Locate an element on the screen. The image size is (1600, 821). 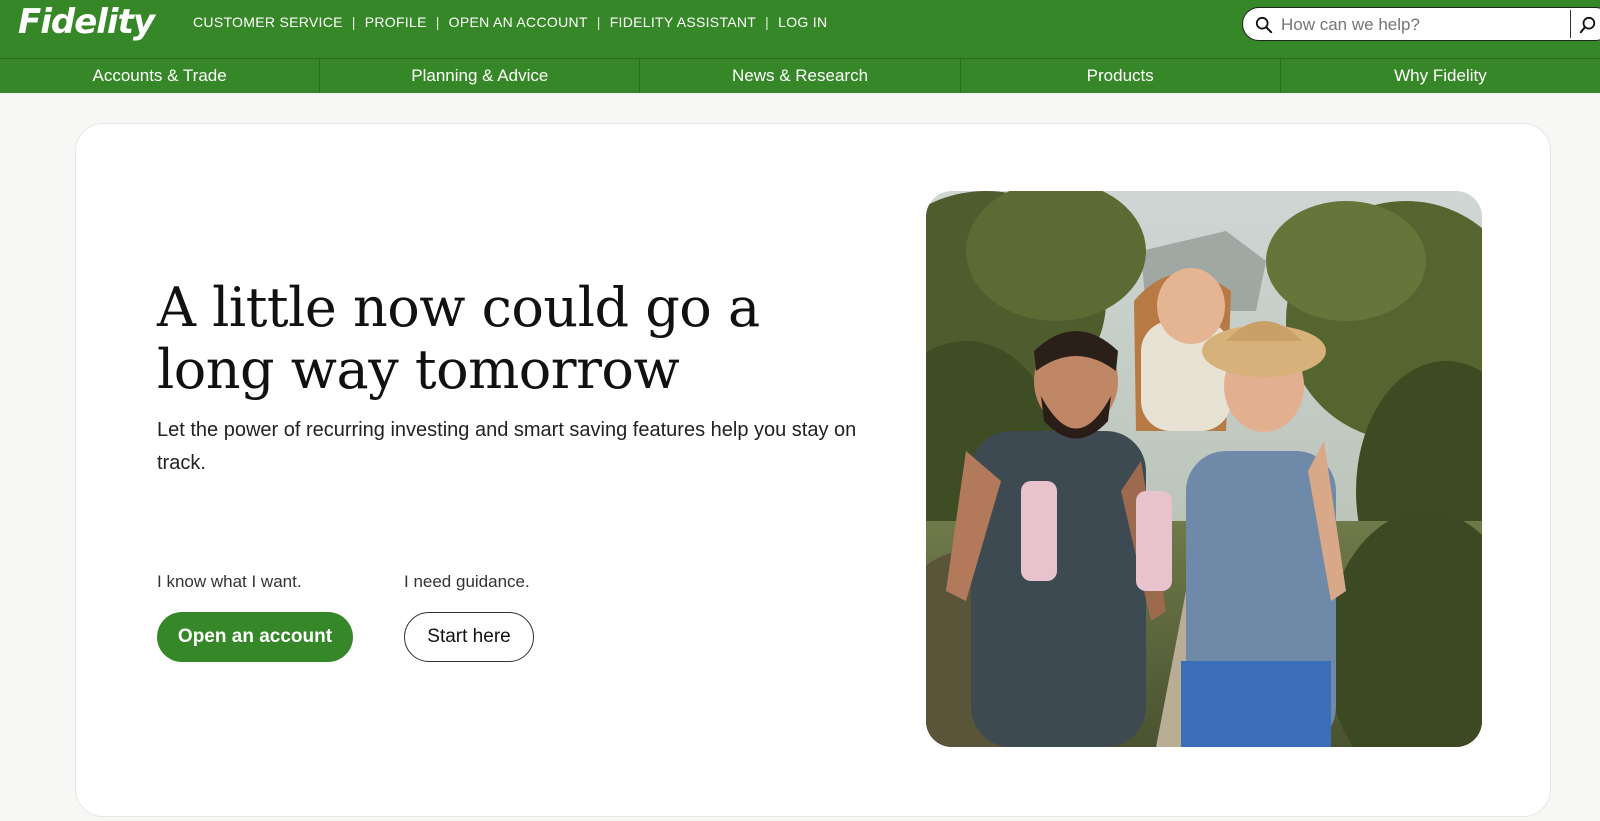
start-here-button: Start here is located at coordinates (469, 637).